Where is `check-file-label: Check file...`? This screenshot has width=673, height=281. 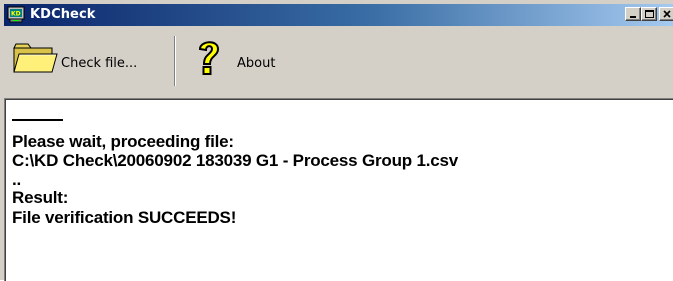 check-file-label: Check file... is located at coordinates (99, 63).